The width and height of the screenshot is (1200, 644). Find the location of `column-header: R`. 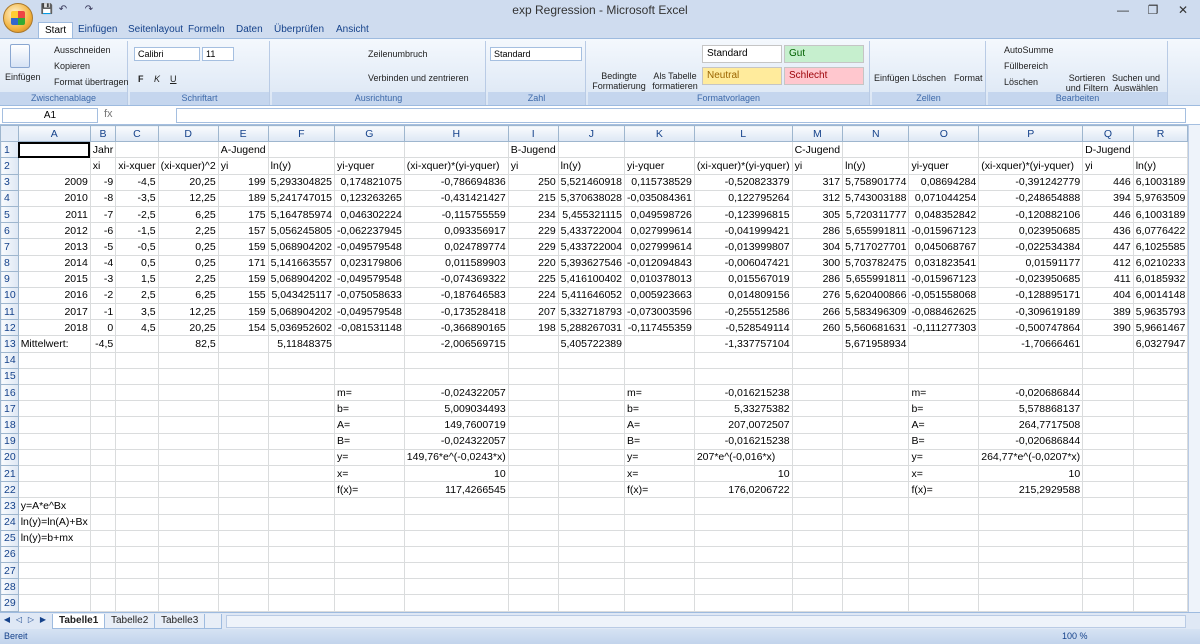

column-header: R is located at coordinates (1160, 134).